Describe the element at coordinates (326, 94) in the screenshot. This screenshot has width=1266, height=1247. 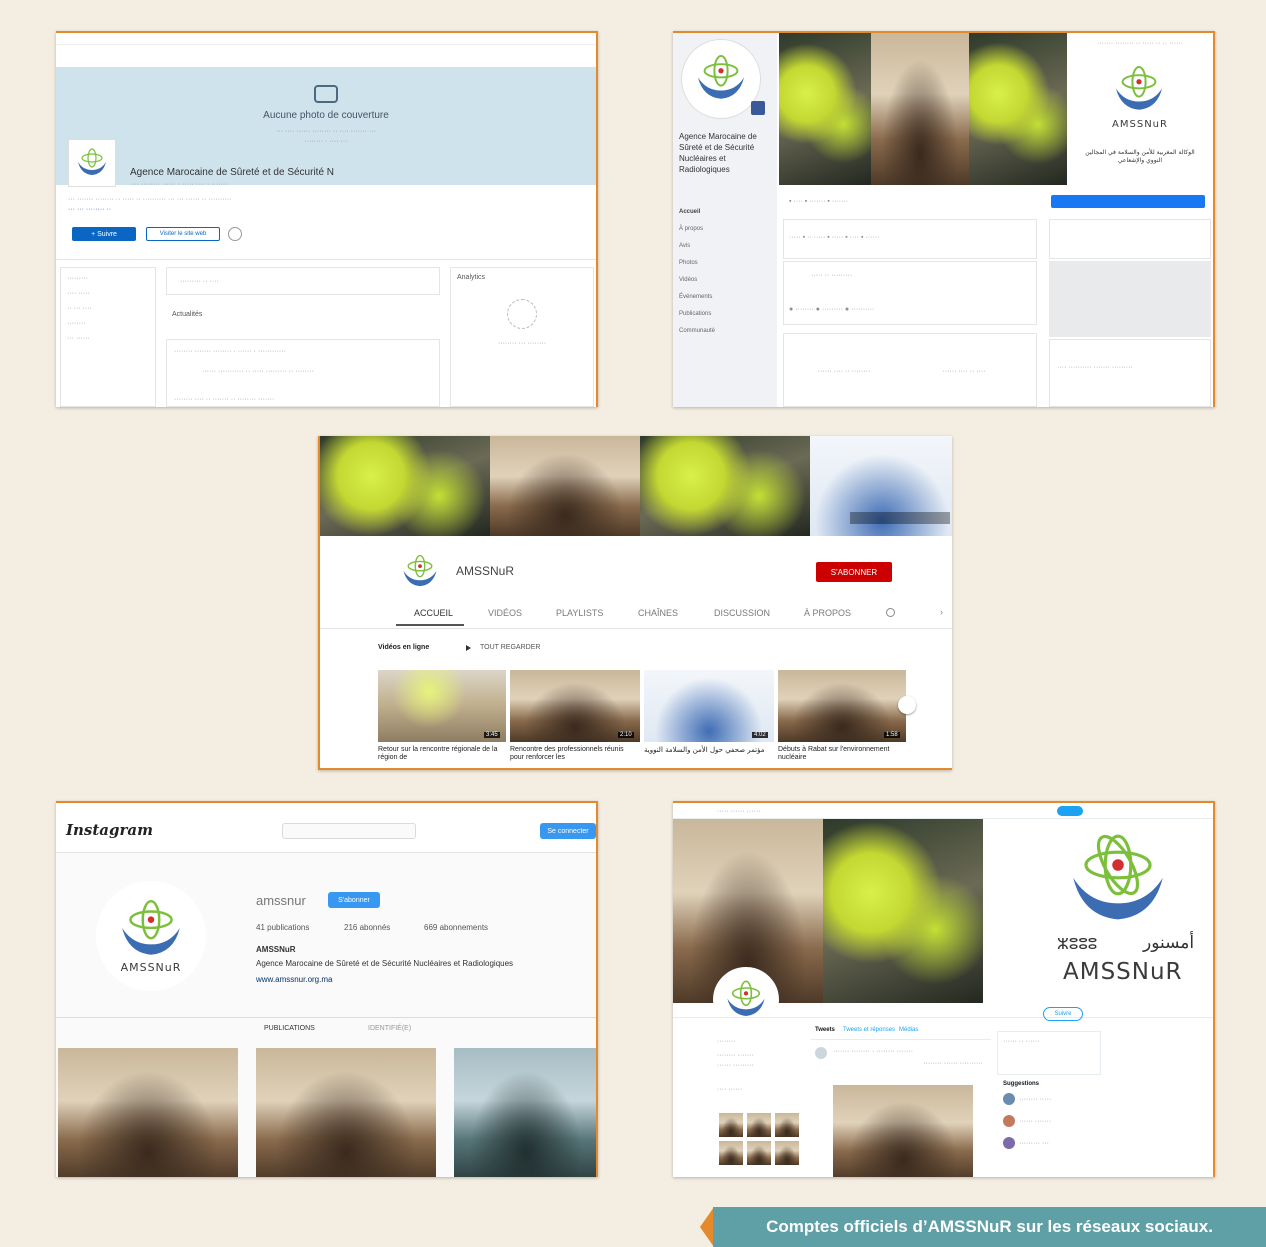
I see `camera-icon` at that location.